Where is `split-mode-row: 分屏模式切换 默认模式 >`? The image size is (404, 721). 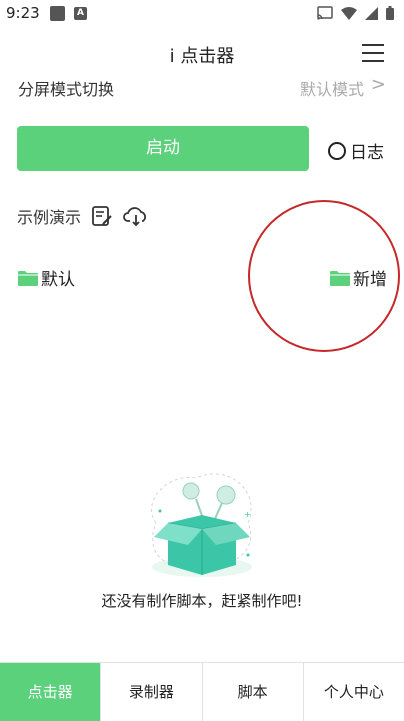 split-mode-row: 分屏模式切换 默认模式 > is located at coordinates (202, 86).